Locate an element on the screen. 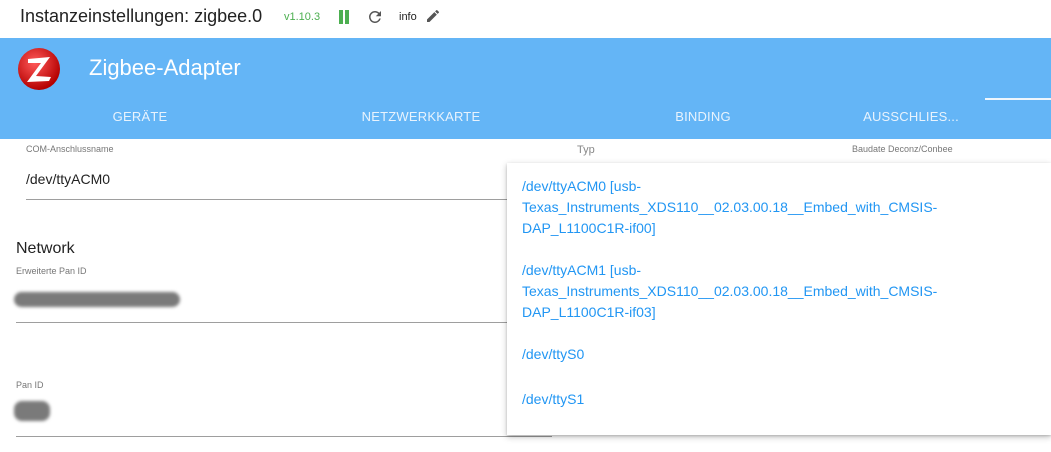 This screenshot has width=1051, height=452. dropdown-option-ttys1: /dev/ttyS1 is located at coordinates (757, 399).